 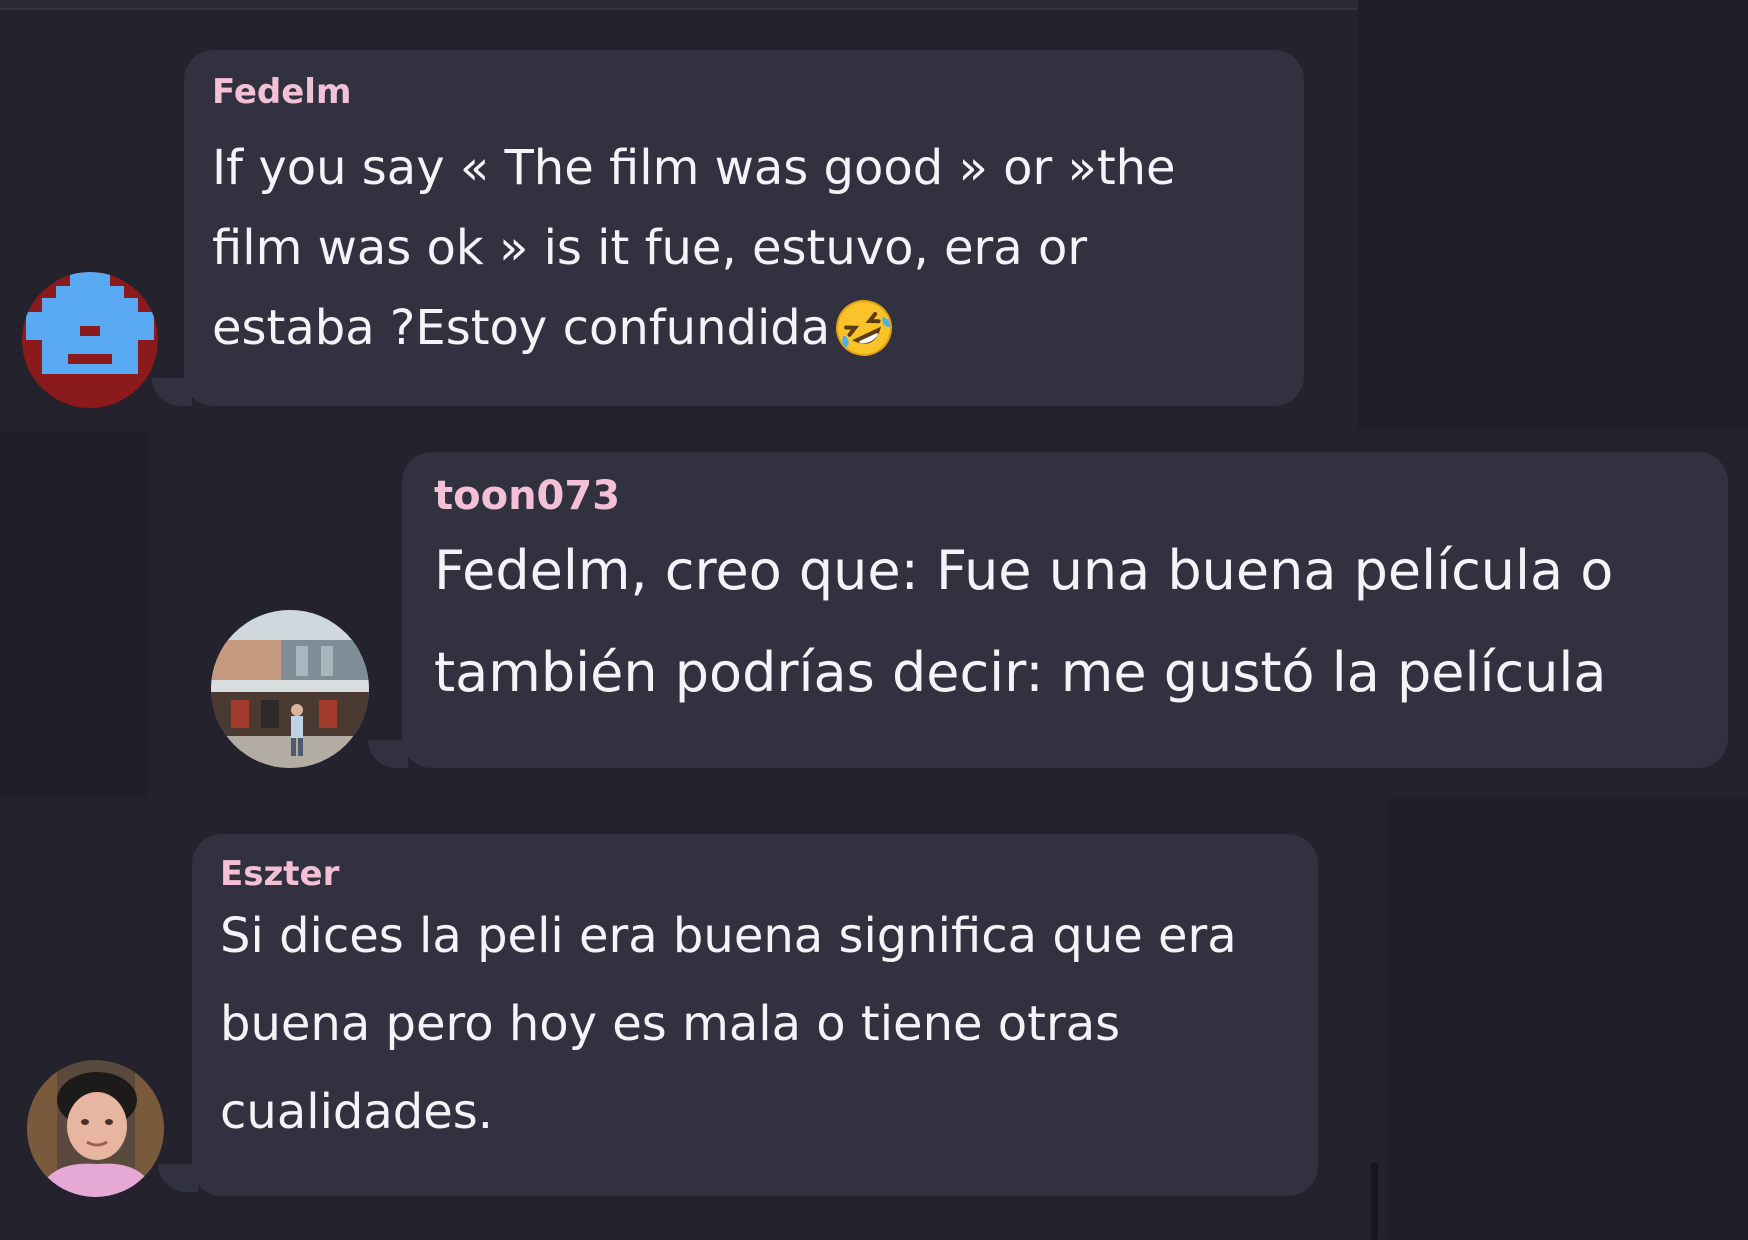 I want to click on message-author: Fedelm, so click(x=744, y=92).